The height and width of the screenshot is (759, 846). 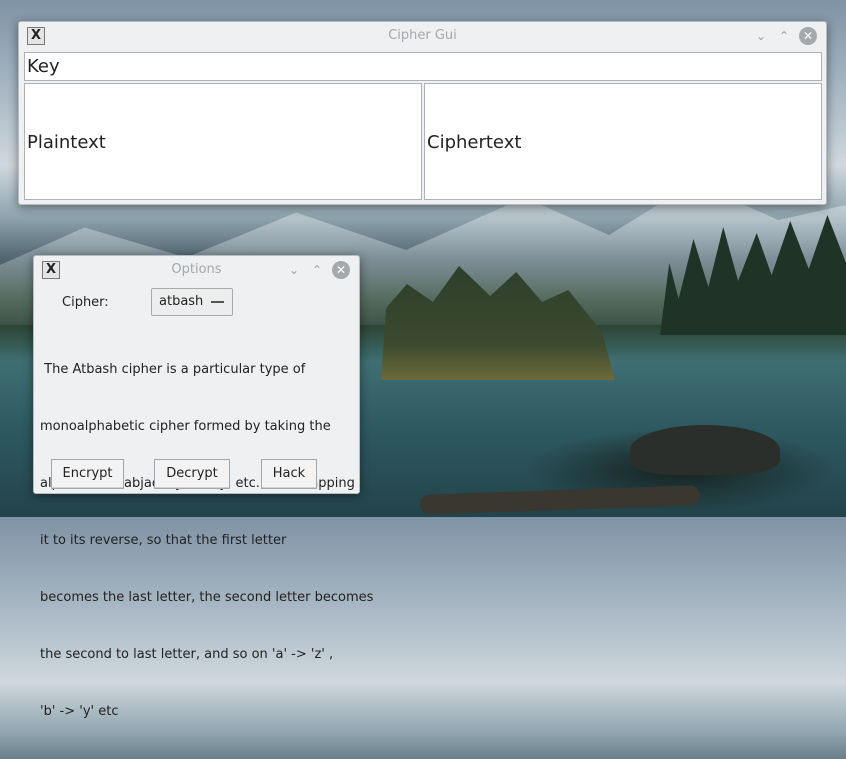 What do you see at coordinates (560, 500) in the screenshot?
I see `wallpaper-log` at bounding box center [560, 500].